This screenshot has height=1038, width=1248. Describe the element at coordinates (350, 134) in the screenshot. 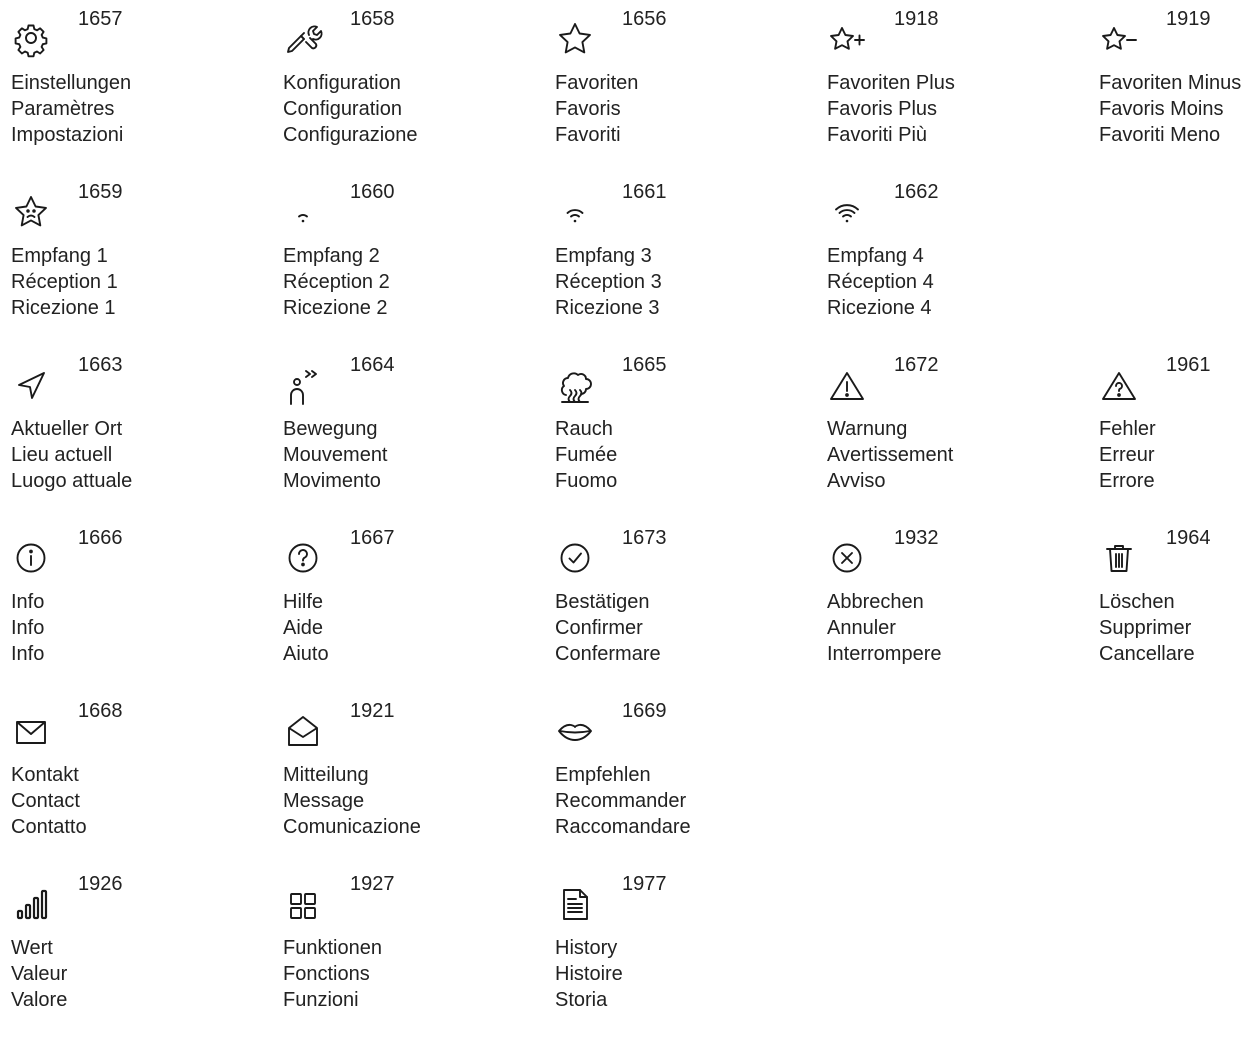

I see `label-it: Configurazione` at that location.